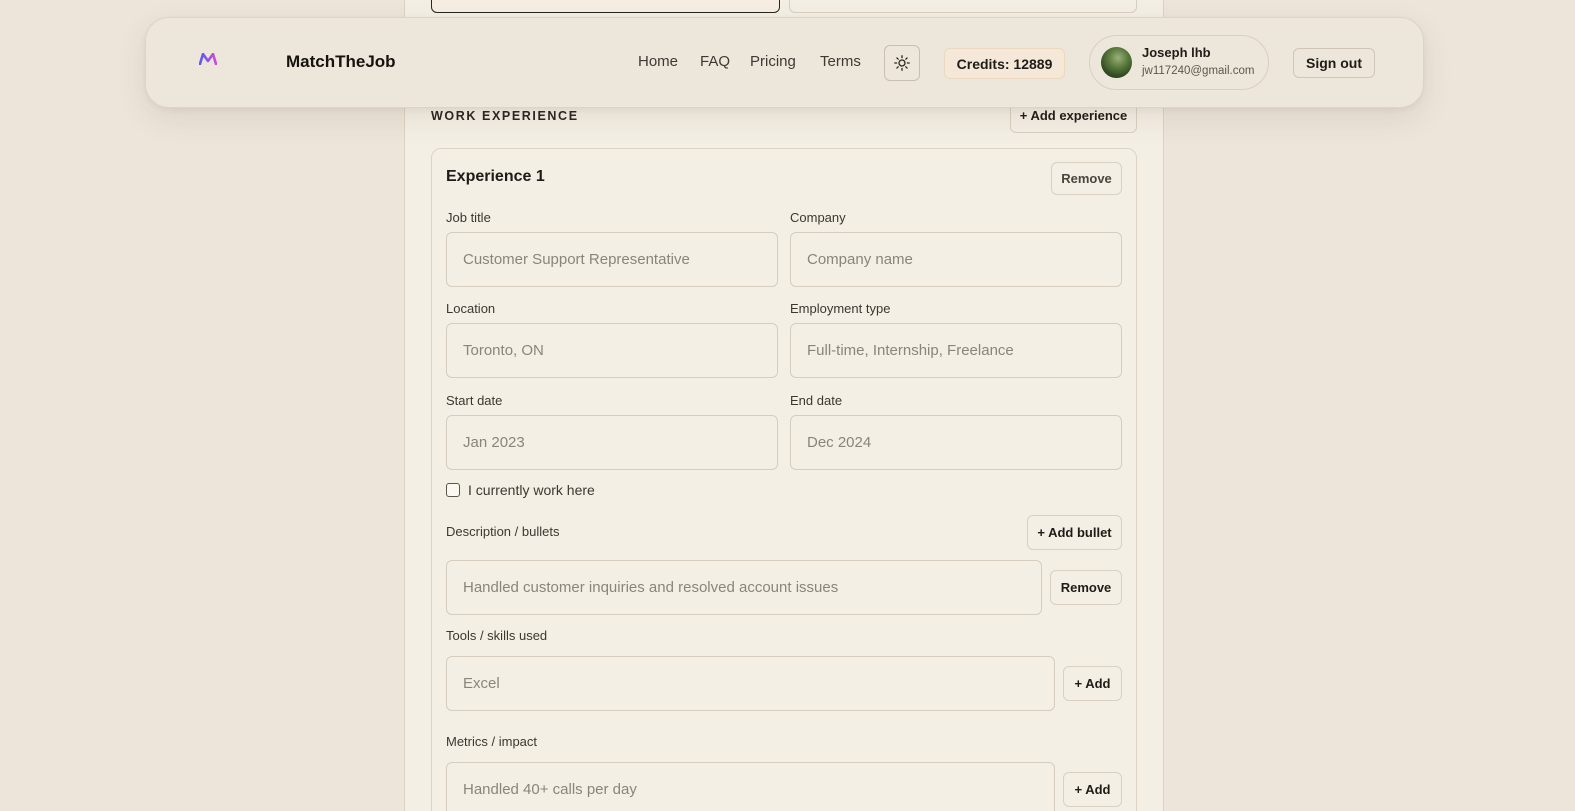 This screenshot has height=811, width=1575. Describe the element at coordinates (1074, 532) in the screenshot. I see `add-bullet-button: + Add bullet` at that location.